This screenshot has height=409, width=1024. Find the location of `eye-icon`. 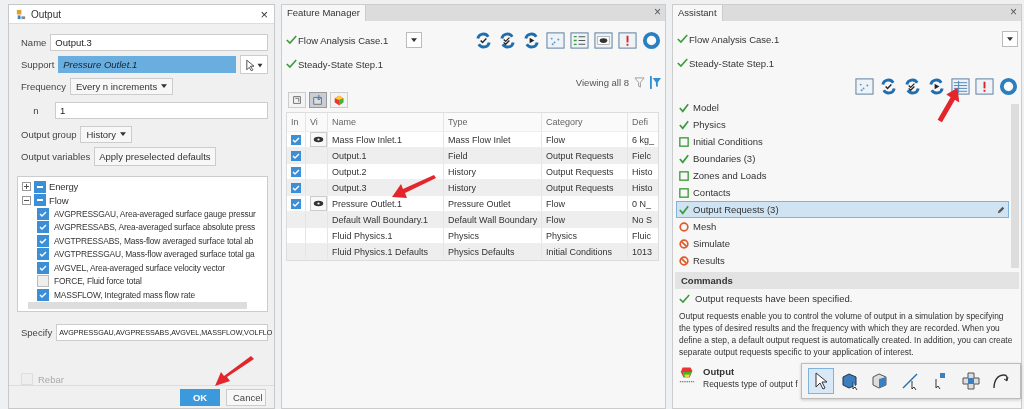

eye-icon is located at coordinates (603, 40).